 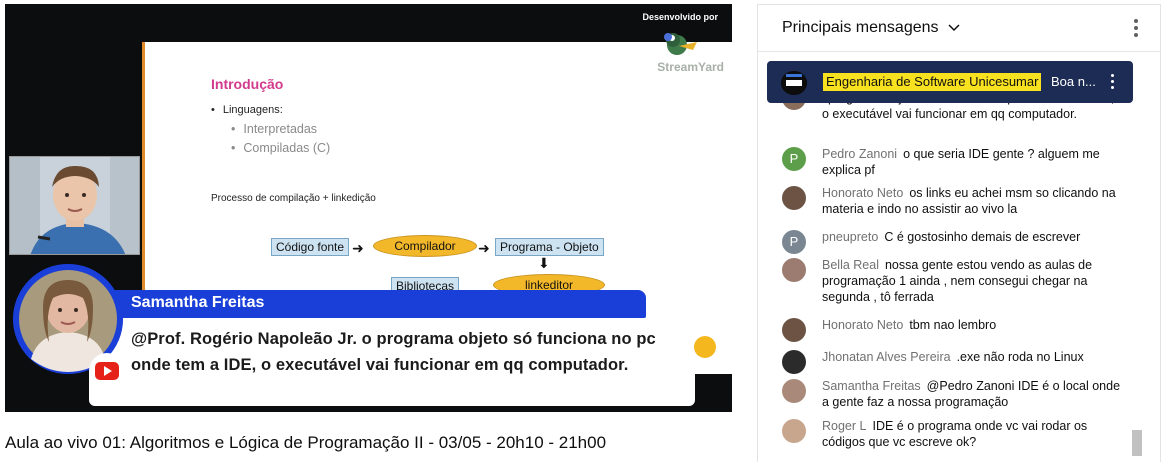 I want to click on pinned-menu-icon, so click(x=1113, y=82).